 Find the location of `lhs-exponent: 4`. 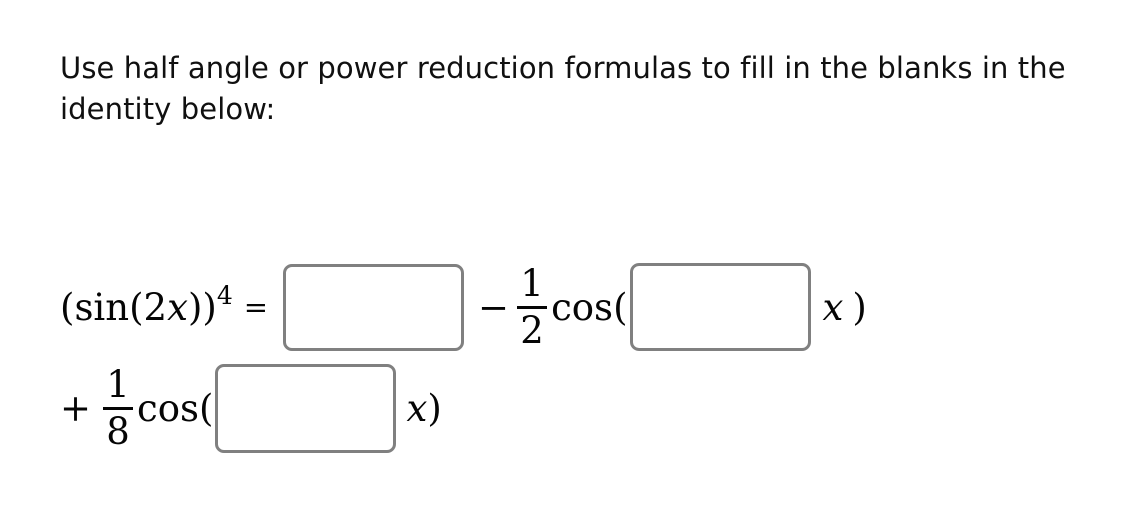

lhs-exponent: 4 is located at coordinates (224, 295).